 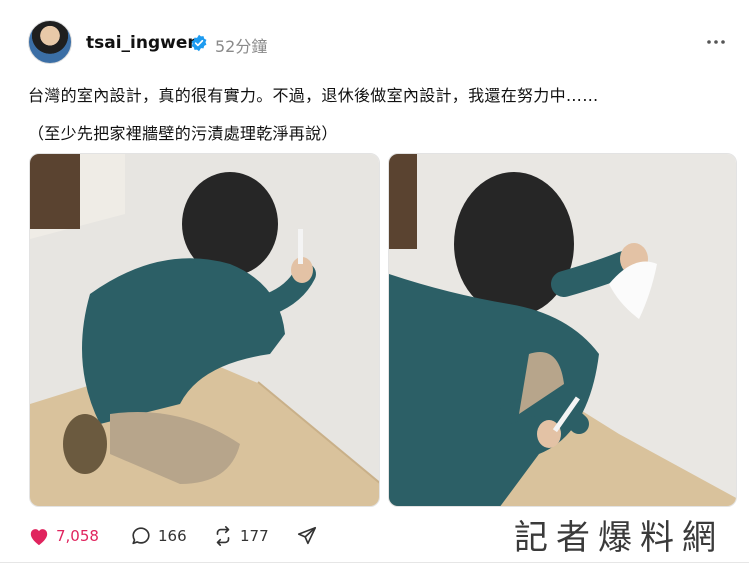 What do you see at coordinates (142, 43) in the screenshot?
I see `username: tsai_ingwen` at bounding box center [142, 43].